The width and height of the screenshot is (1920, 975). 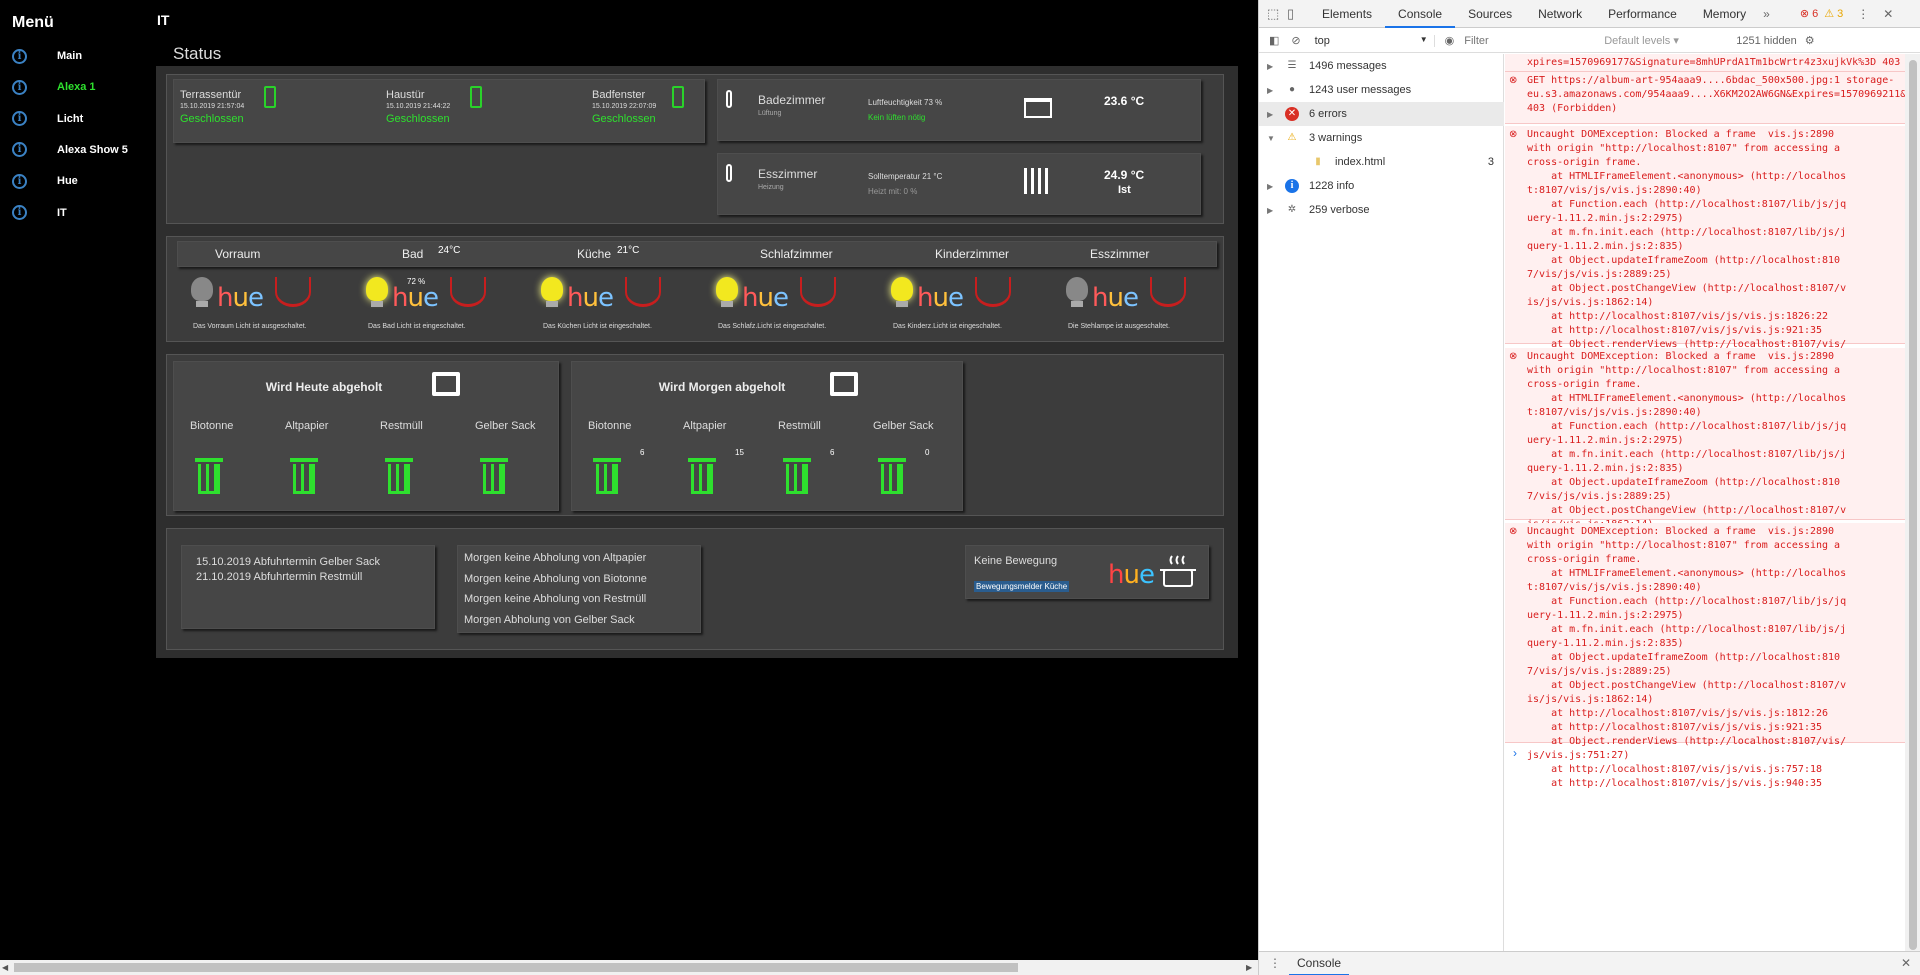 I want to click on menu-item-hue: i Hue, so click(x=45, y=181).